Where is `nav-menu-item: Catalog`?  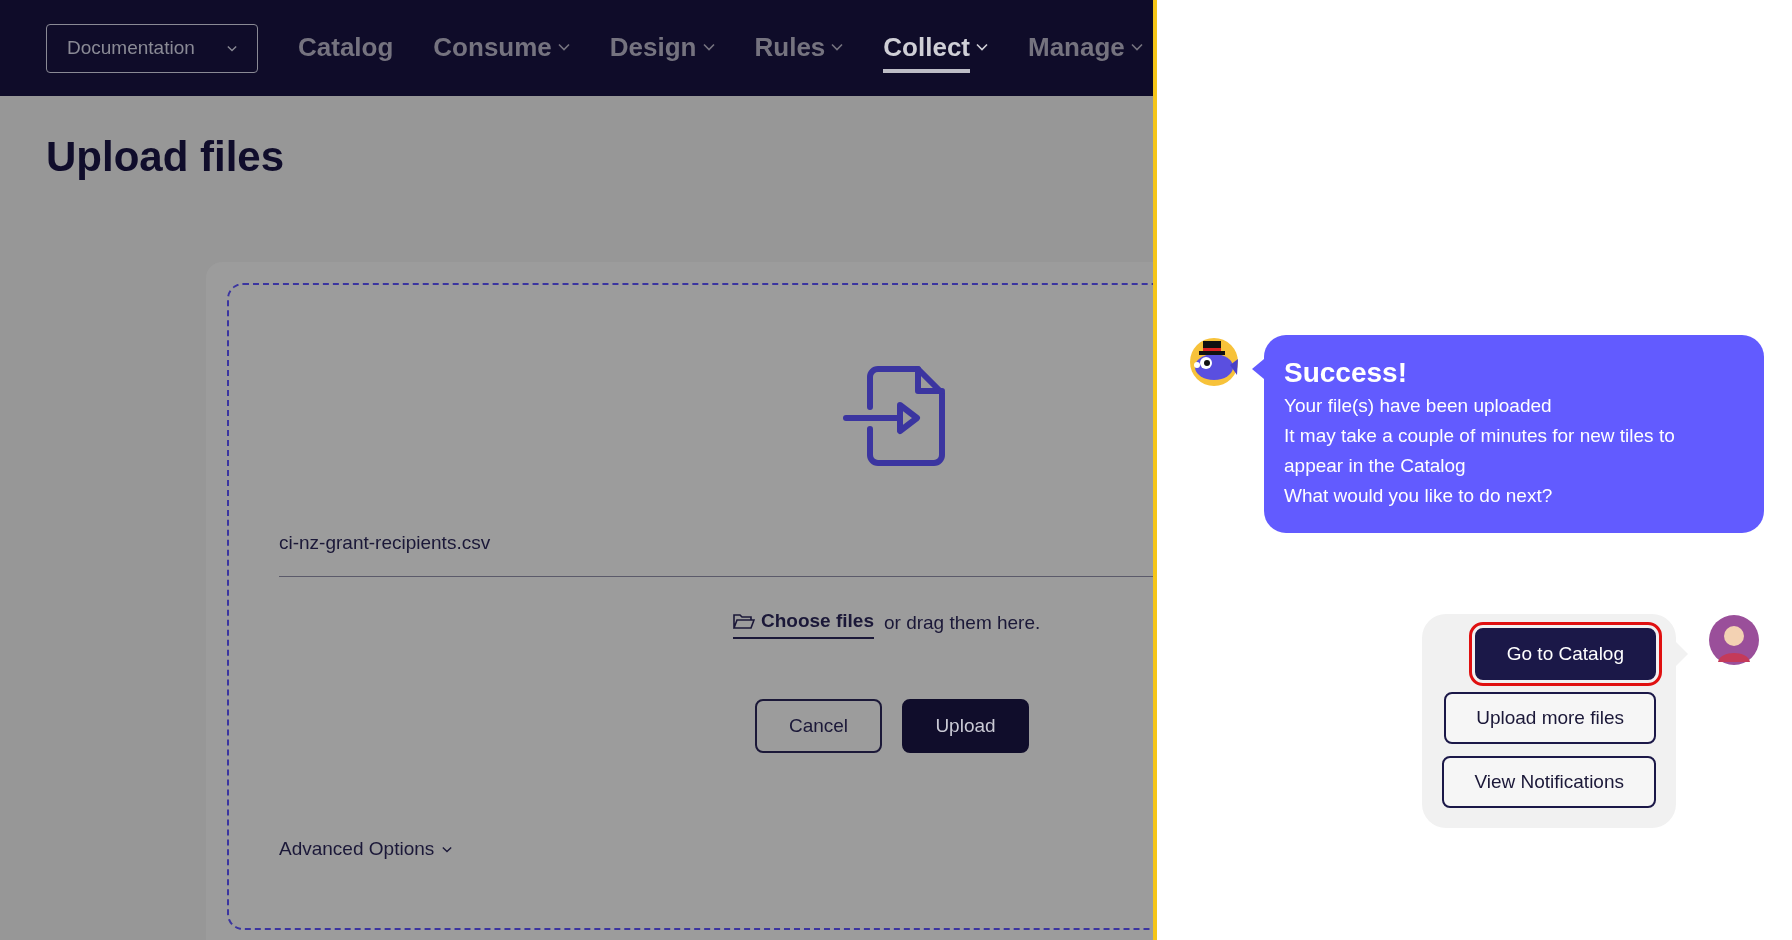 nav-menu-item: Catalog is located at coordinates (346, 48).